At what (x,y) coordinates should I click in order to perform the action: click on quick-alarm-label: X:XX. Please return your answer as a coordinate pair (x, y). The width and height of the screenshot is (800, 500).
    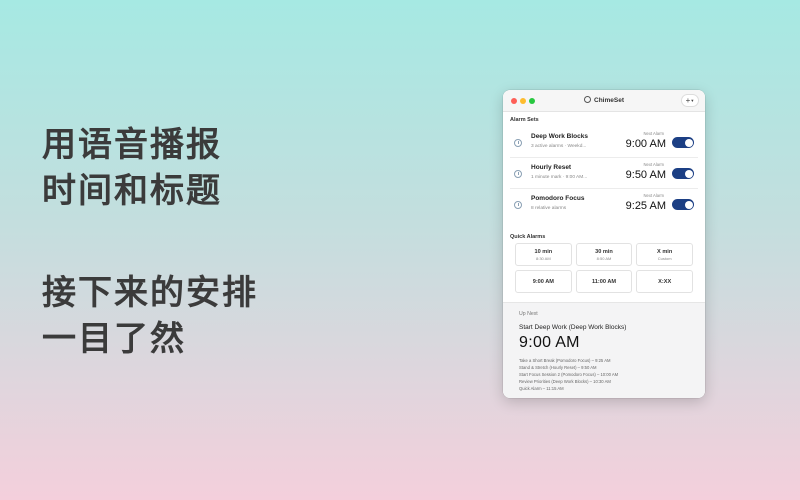
    Looking at the image, I should click on (665, 282).